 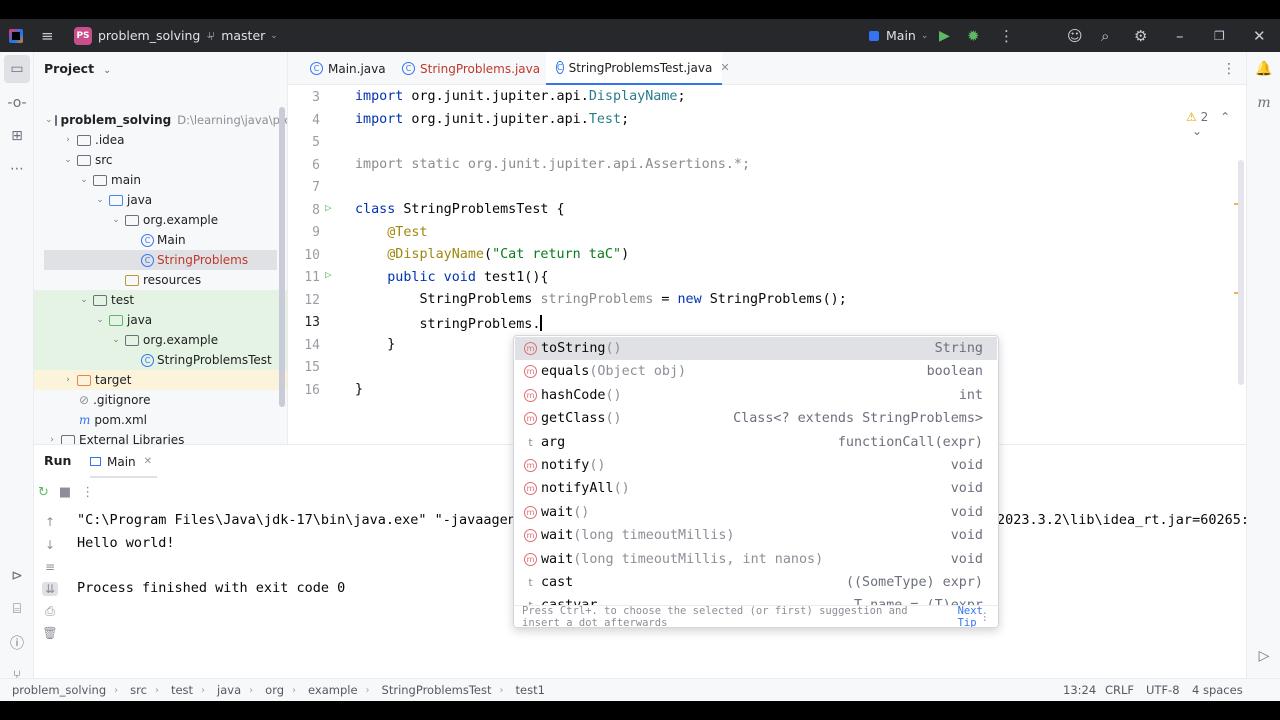 What do you see at coordinates (1225, 117) in the screenshot?
I see `chevron-up-icon: ⌃` at bounding box center [1225, 117].